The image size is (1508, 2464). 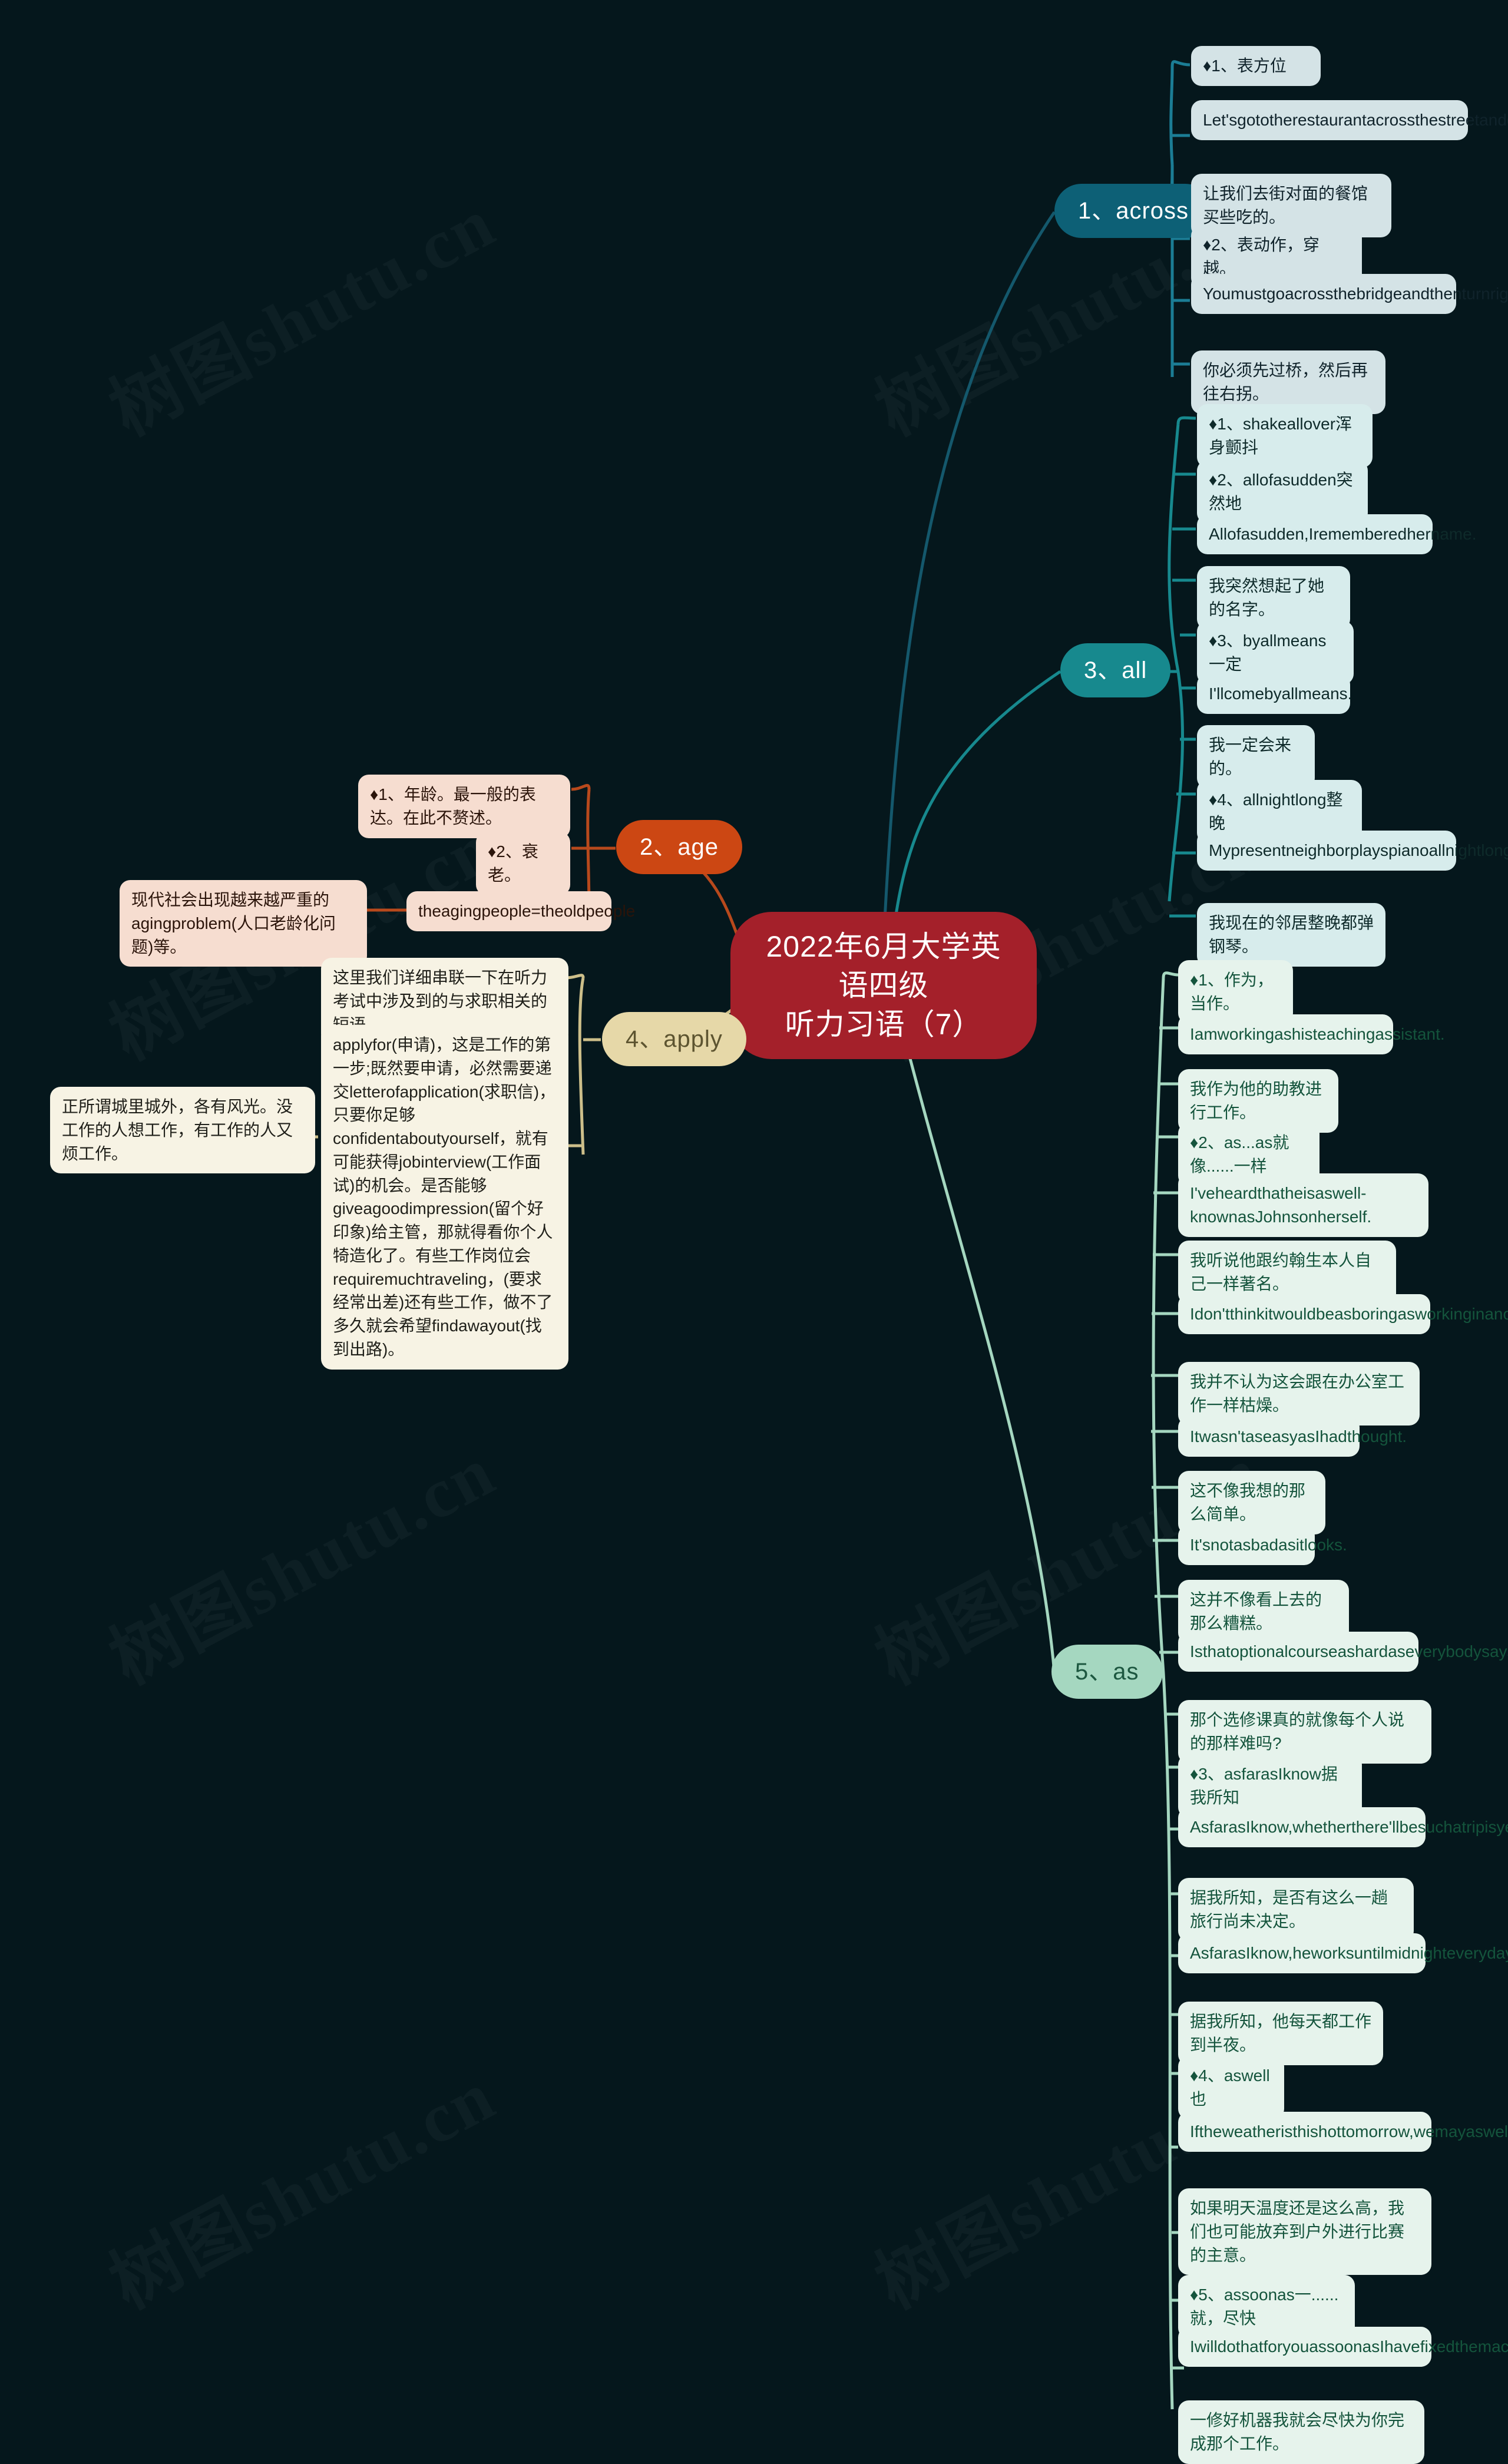 I want to click on link-root-across, so click(x=969, y=577).